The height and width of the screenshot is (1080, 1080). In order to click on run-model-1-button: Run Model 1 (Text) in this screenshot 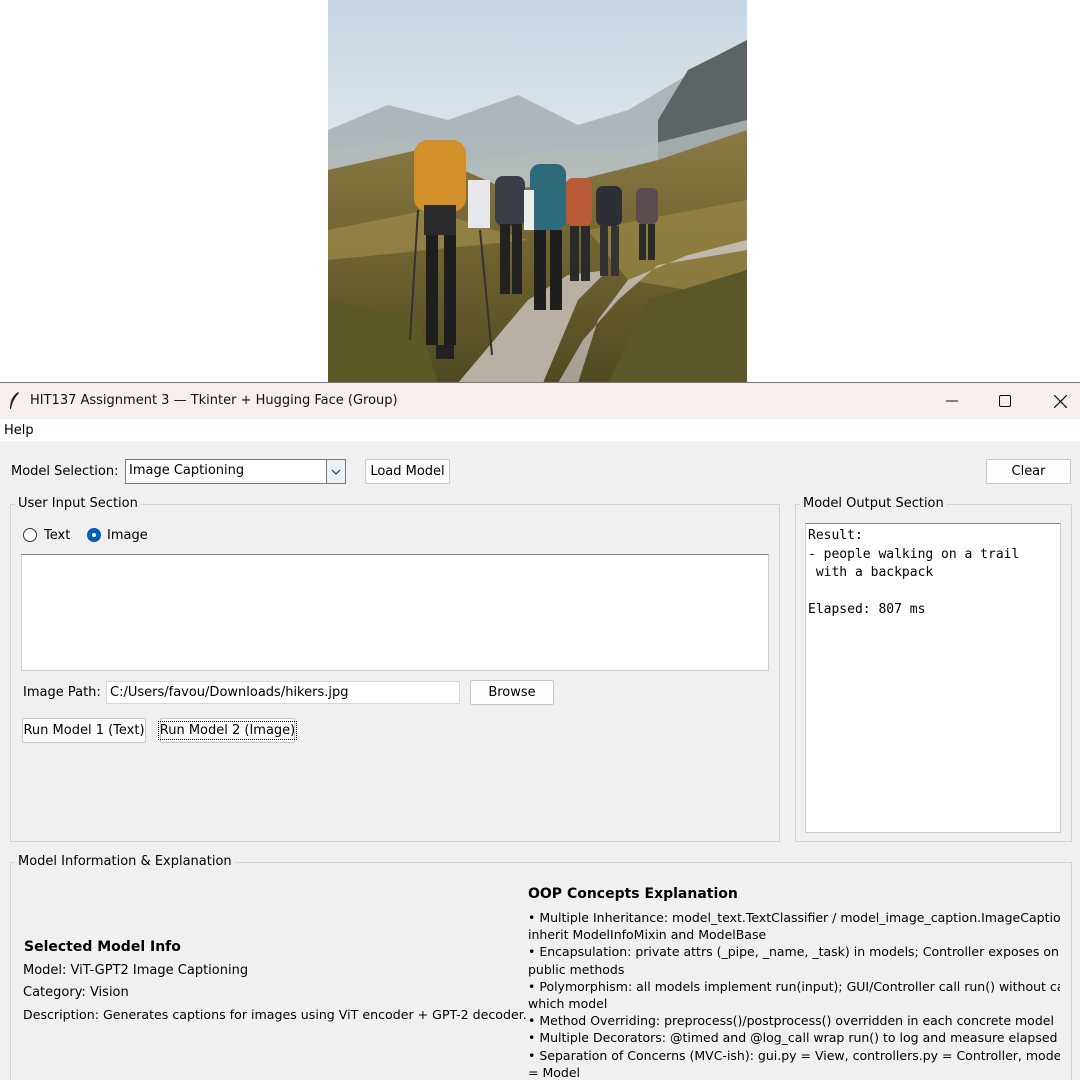, I will do `click(84, 730)`.